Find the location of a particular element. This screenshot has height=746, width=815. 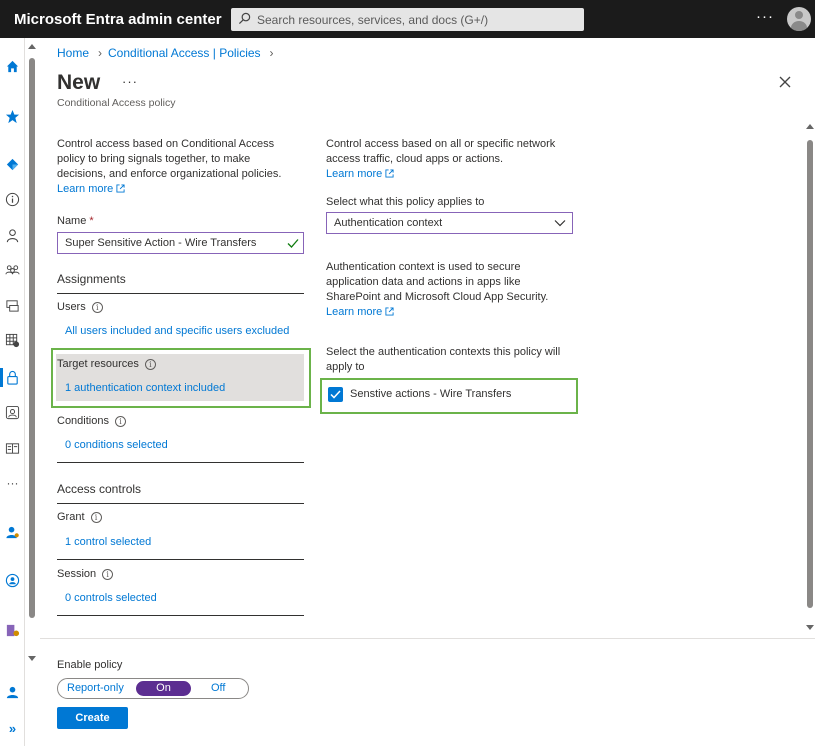

home-icon is located at coordinates (12, 66).